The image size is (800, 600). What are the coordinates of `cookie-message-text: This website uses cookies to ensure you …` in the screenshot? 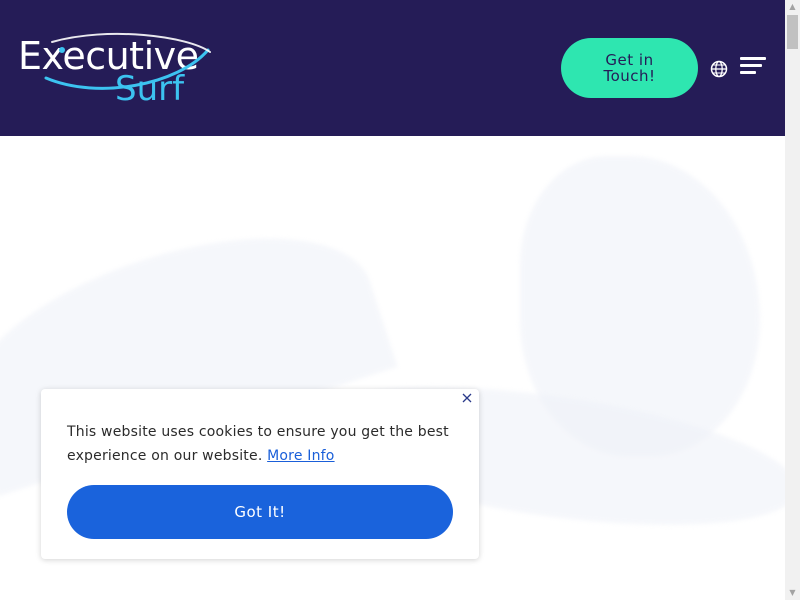 It's located at (258, 444).